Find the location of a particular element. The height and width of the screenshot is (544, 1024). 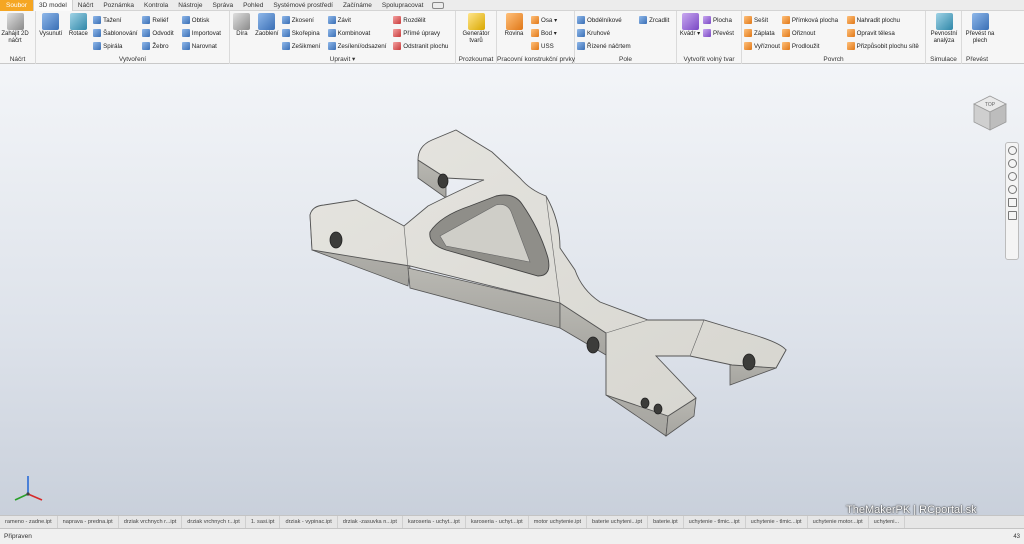

delete-face-button: Odstranit plochu is located at coordinates (423, 46).